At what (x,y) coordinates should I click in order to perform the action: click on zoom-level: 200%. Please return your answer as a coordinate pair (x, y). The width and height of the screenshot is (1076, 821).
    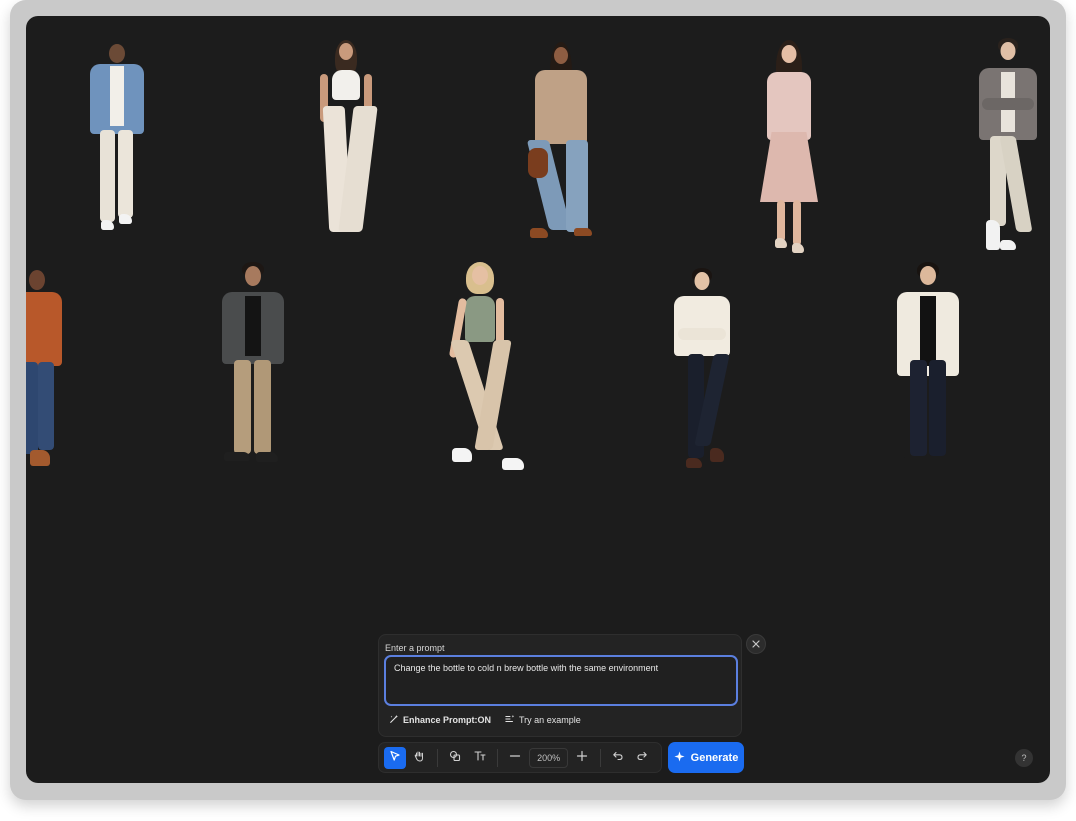
    Looking at the image, I should click on (548, 757).